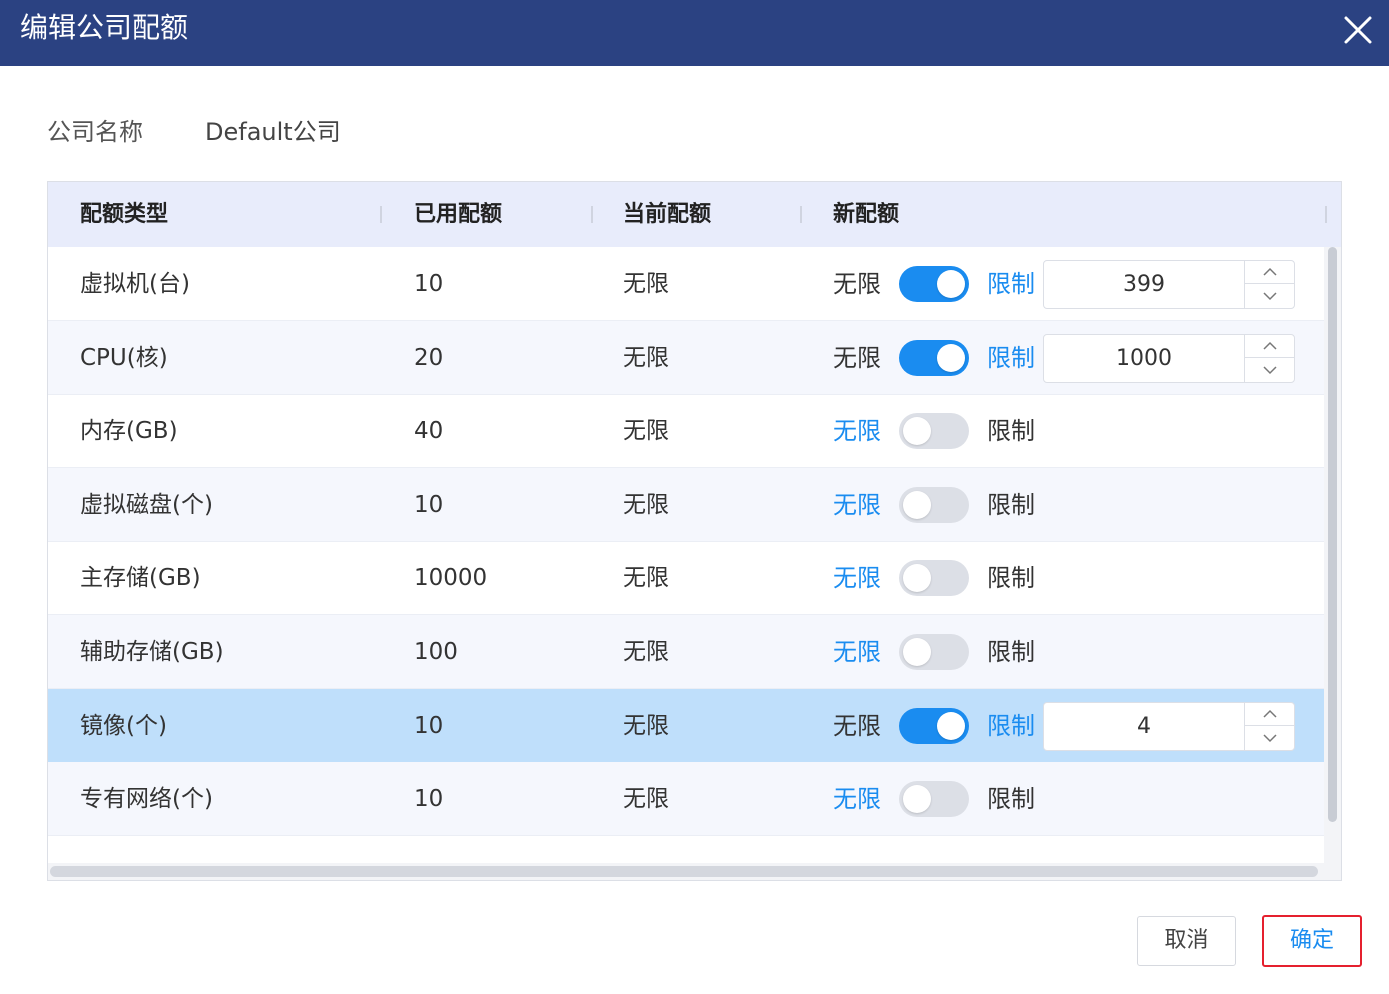 The image size is (1389, 994). I want to click on quota-value-input: 1000, so click(1144, 358).